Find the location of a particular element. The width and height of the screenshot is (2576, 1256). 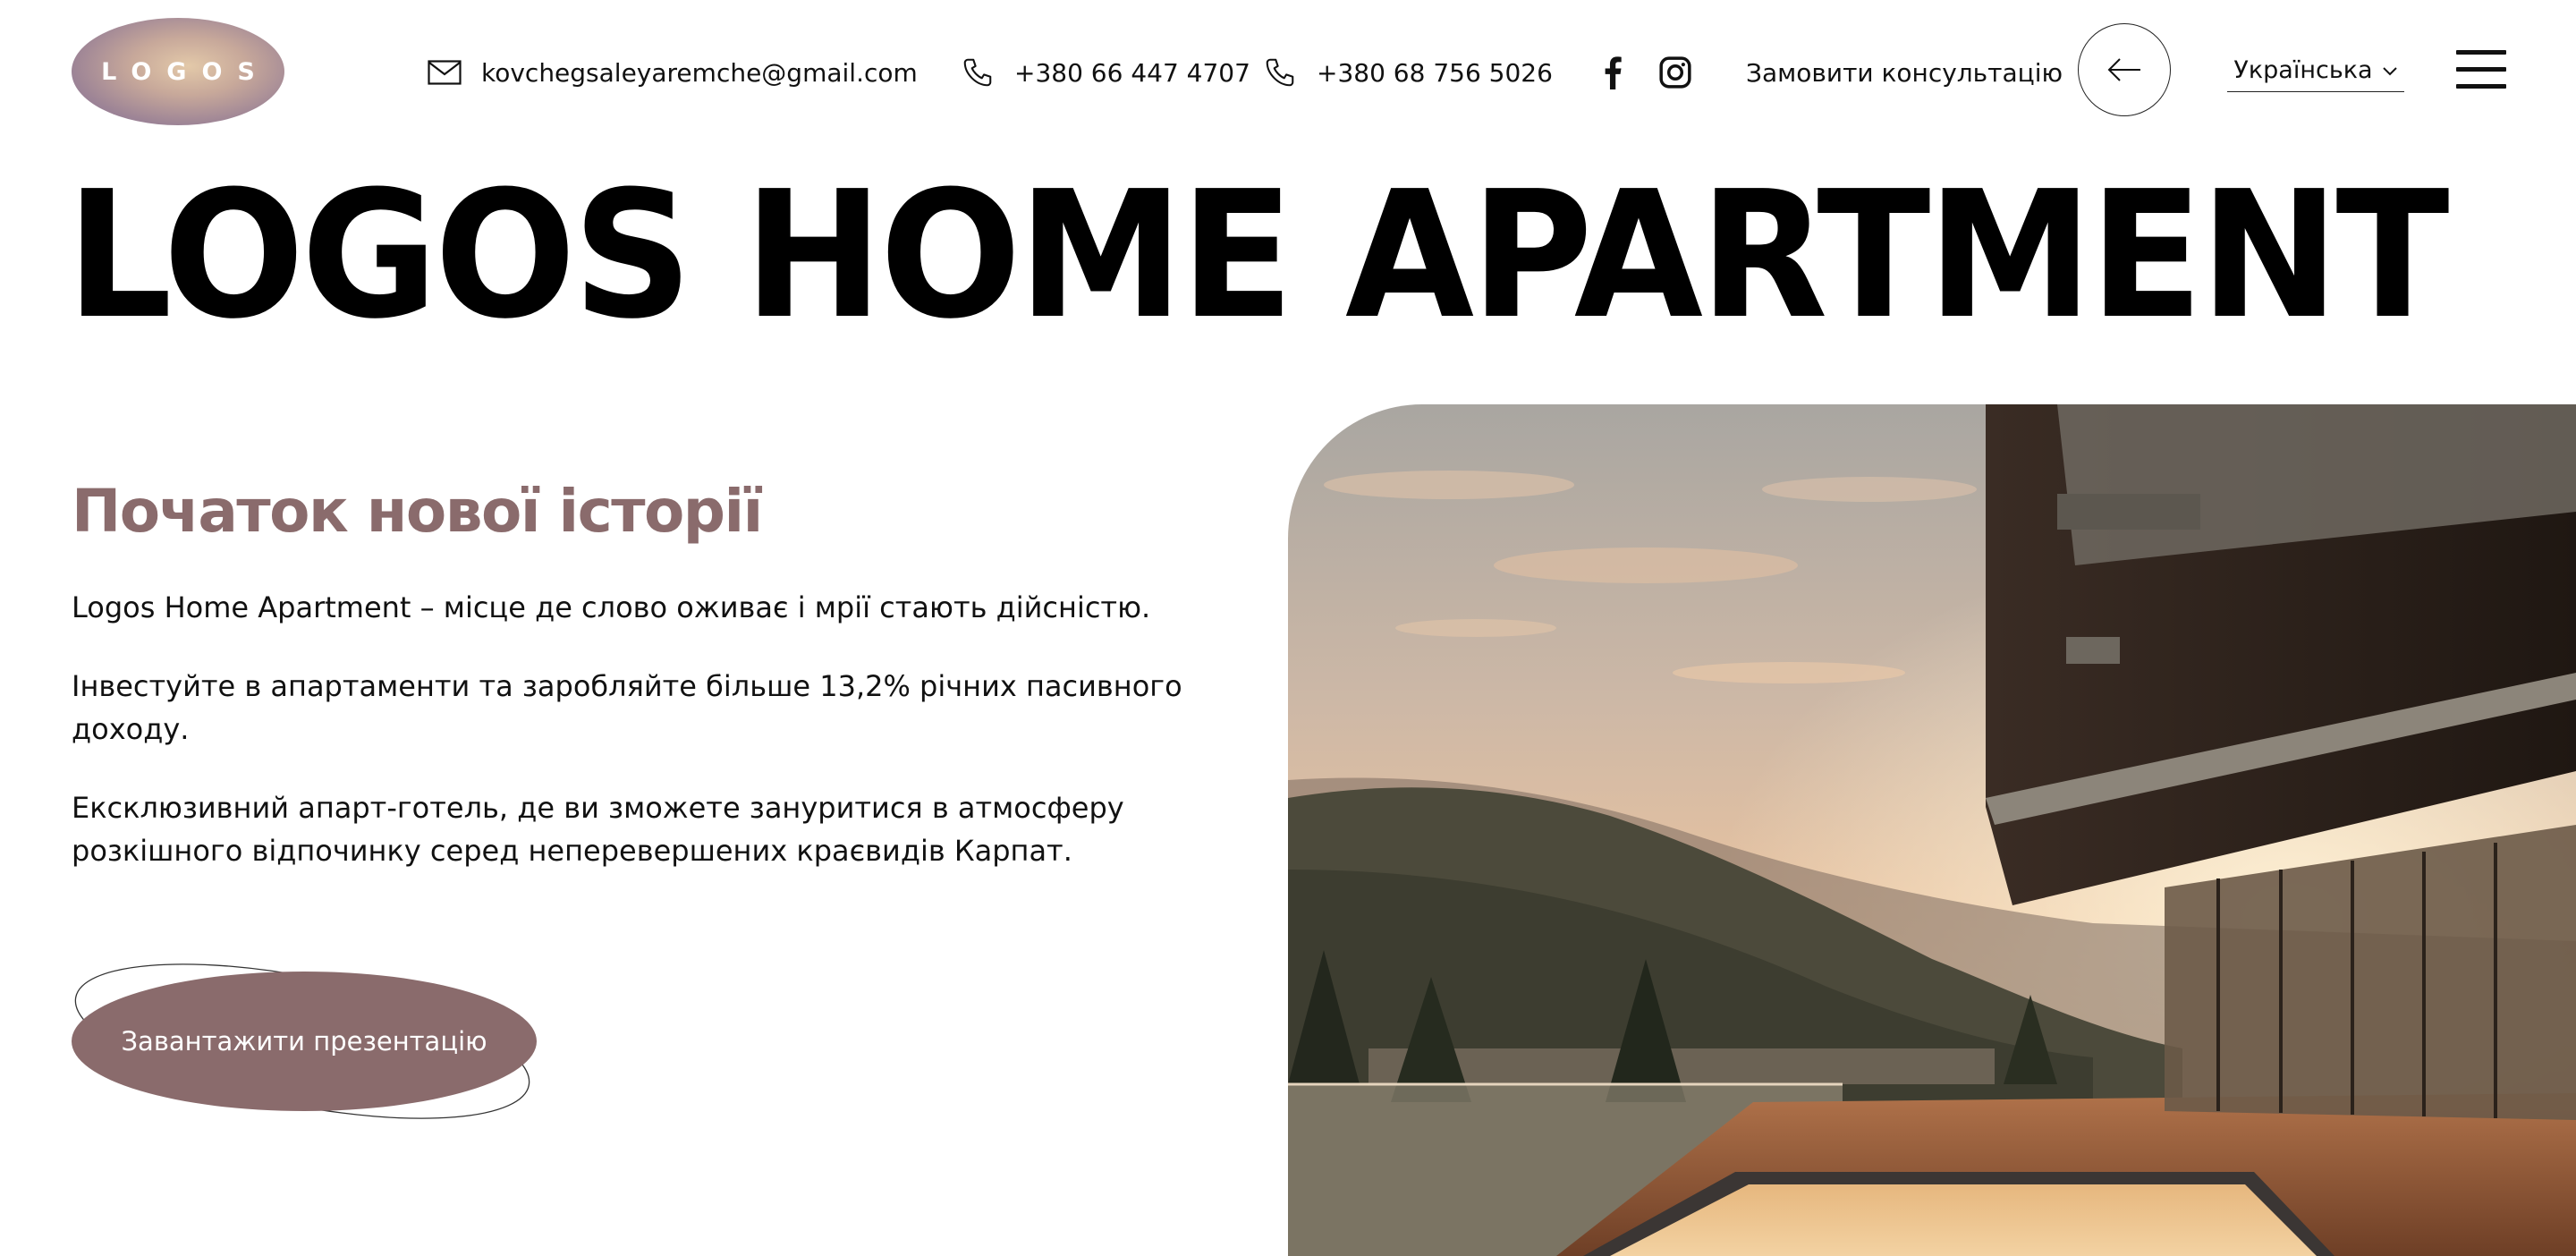

email-link: kovchegsaleyaremche@gmail.com is located at coordinates (673, 72).